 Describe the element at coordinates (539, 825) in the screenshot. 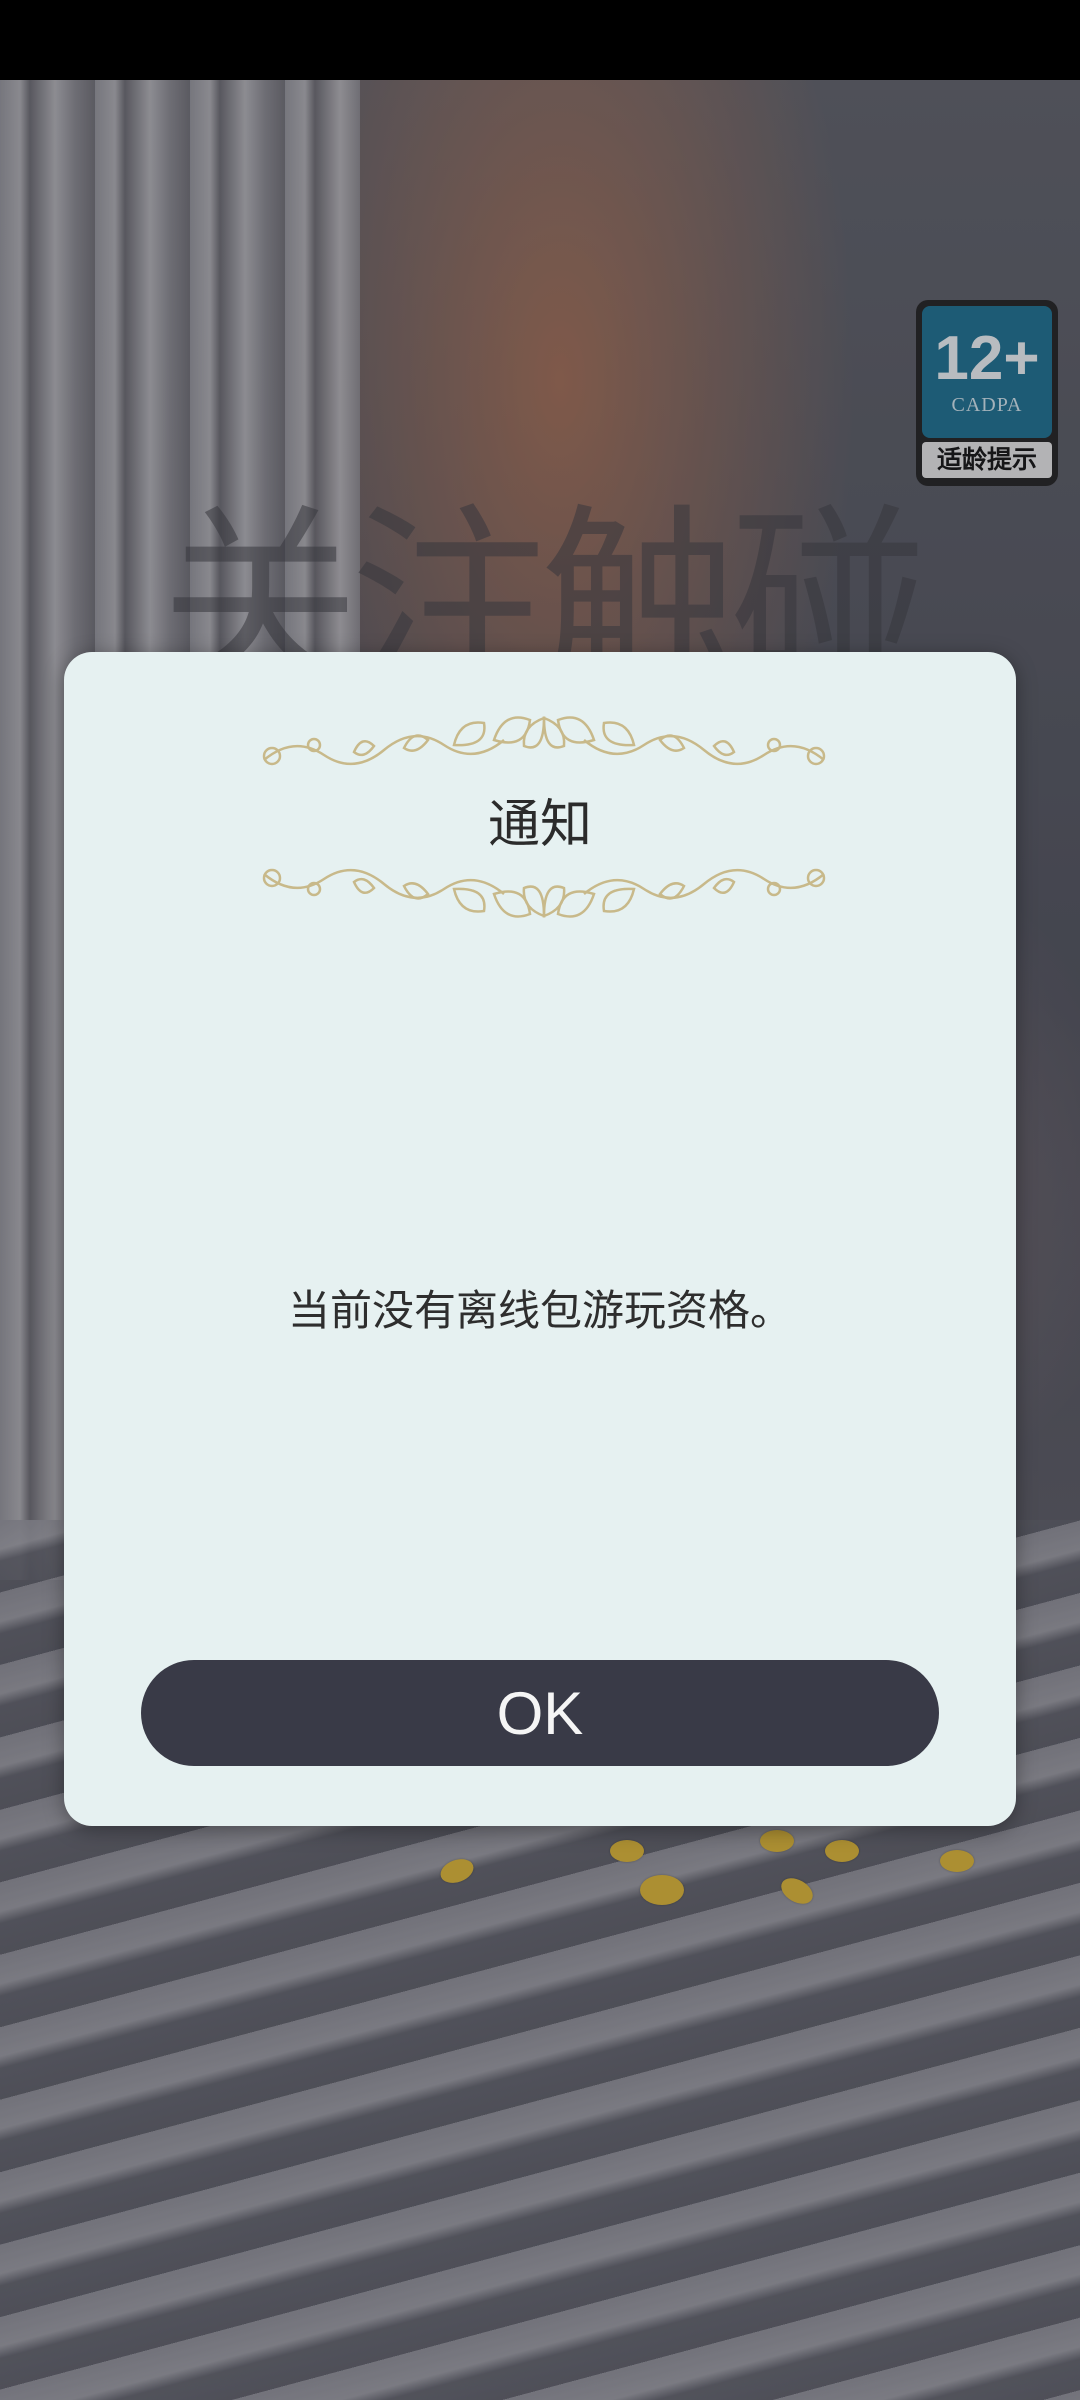

I see `dialog-title: 通知` at that location.